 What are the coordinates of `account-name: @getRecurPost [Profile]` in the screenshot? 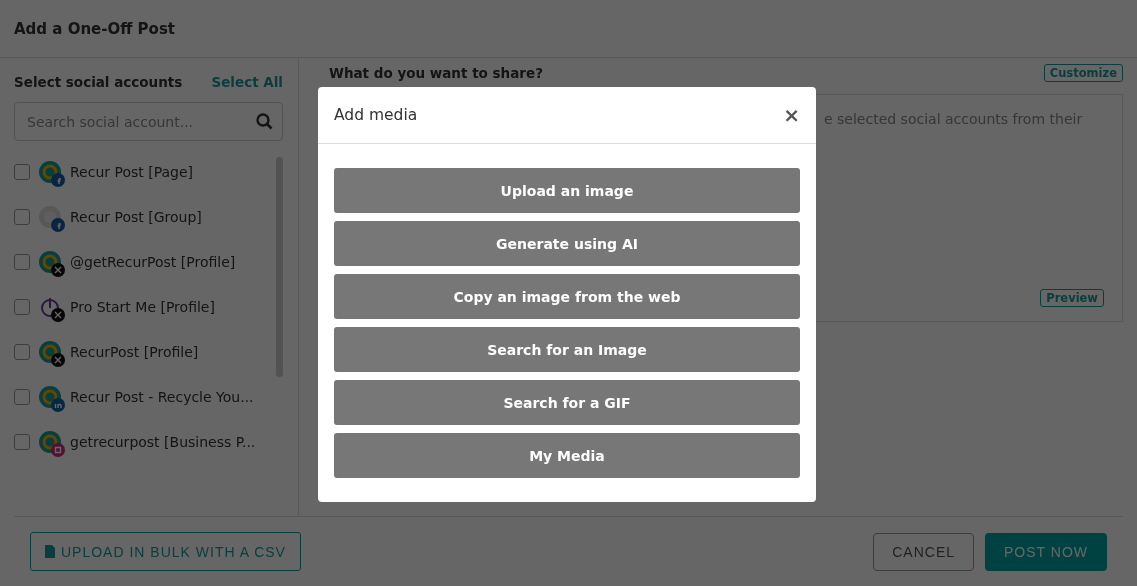 It's located at (153, 261).